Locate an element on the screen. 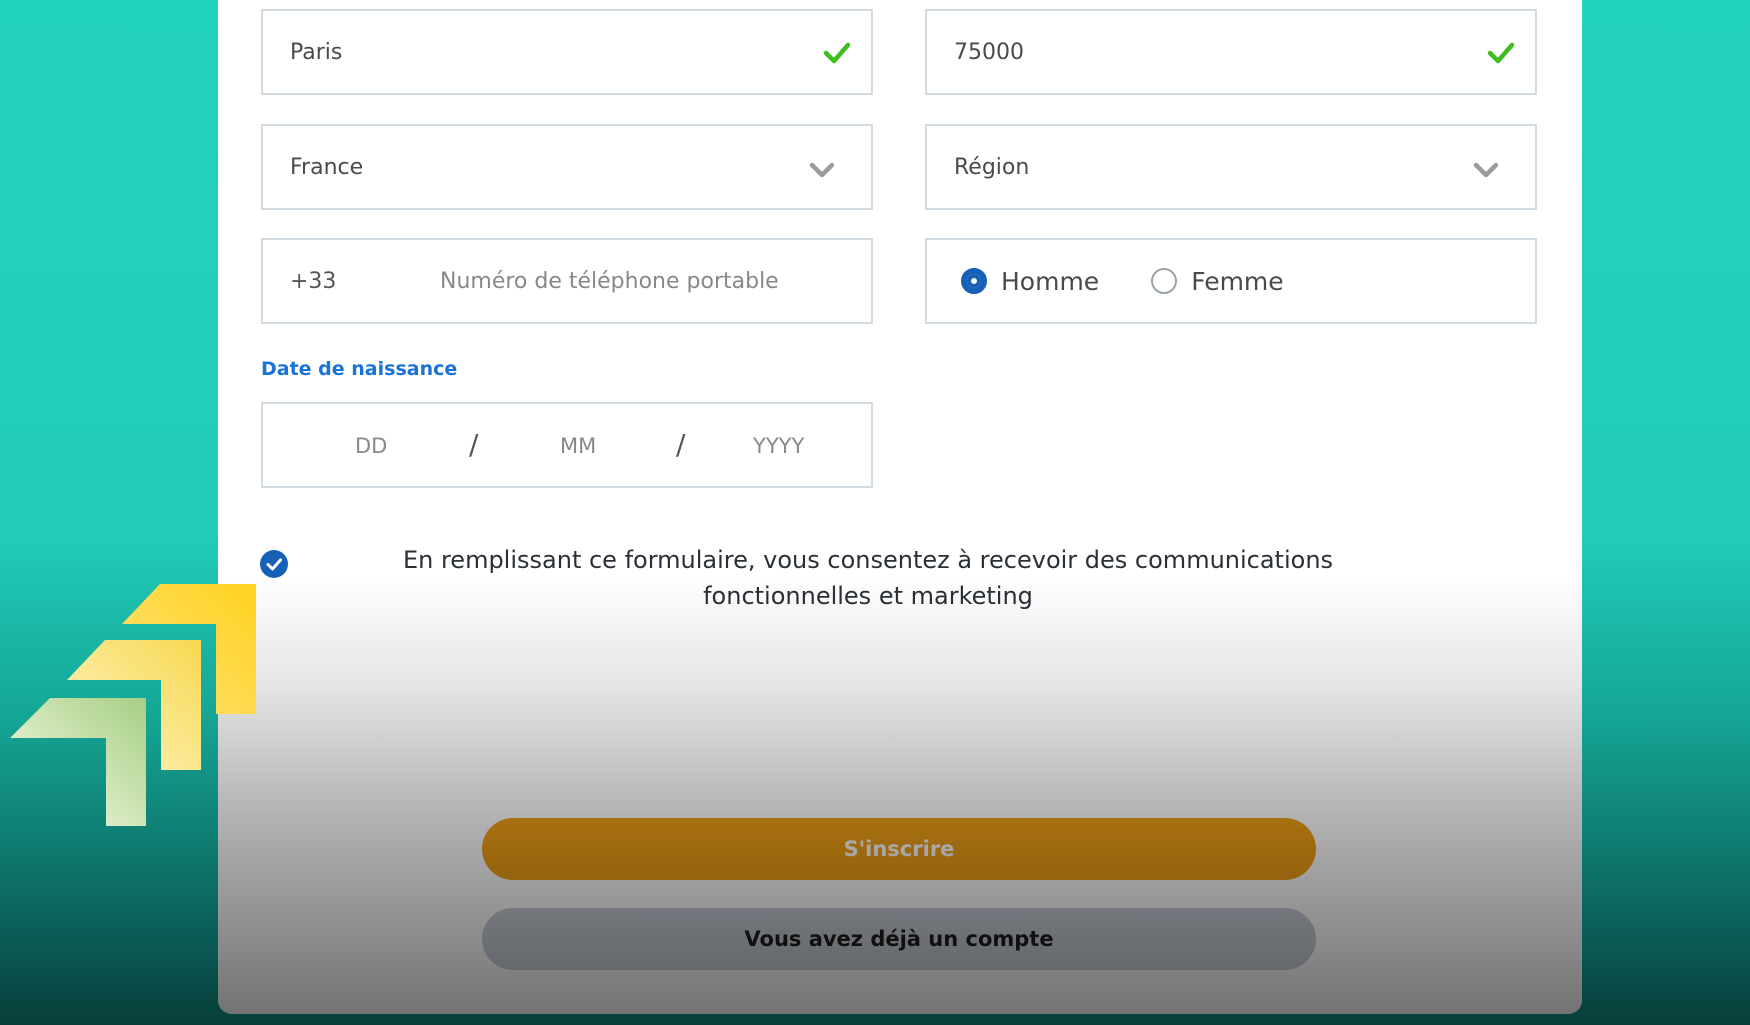 Image resolution: width=1750 pixels, height=1025 pixels. phone-field: +33 Numéro de téléphone portable is located at coordinates (567, 281).